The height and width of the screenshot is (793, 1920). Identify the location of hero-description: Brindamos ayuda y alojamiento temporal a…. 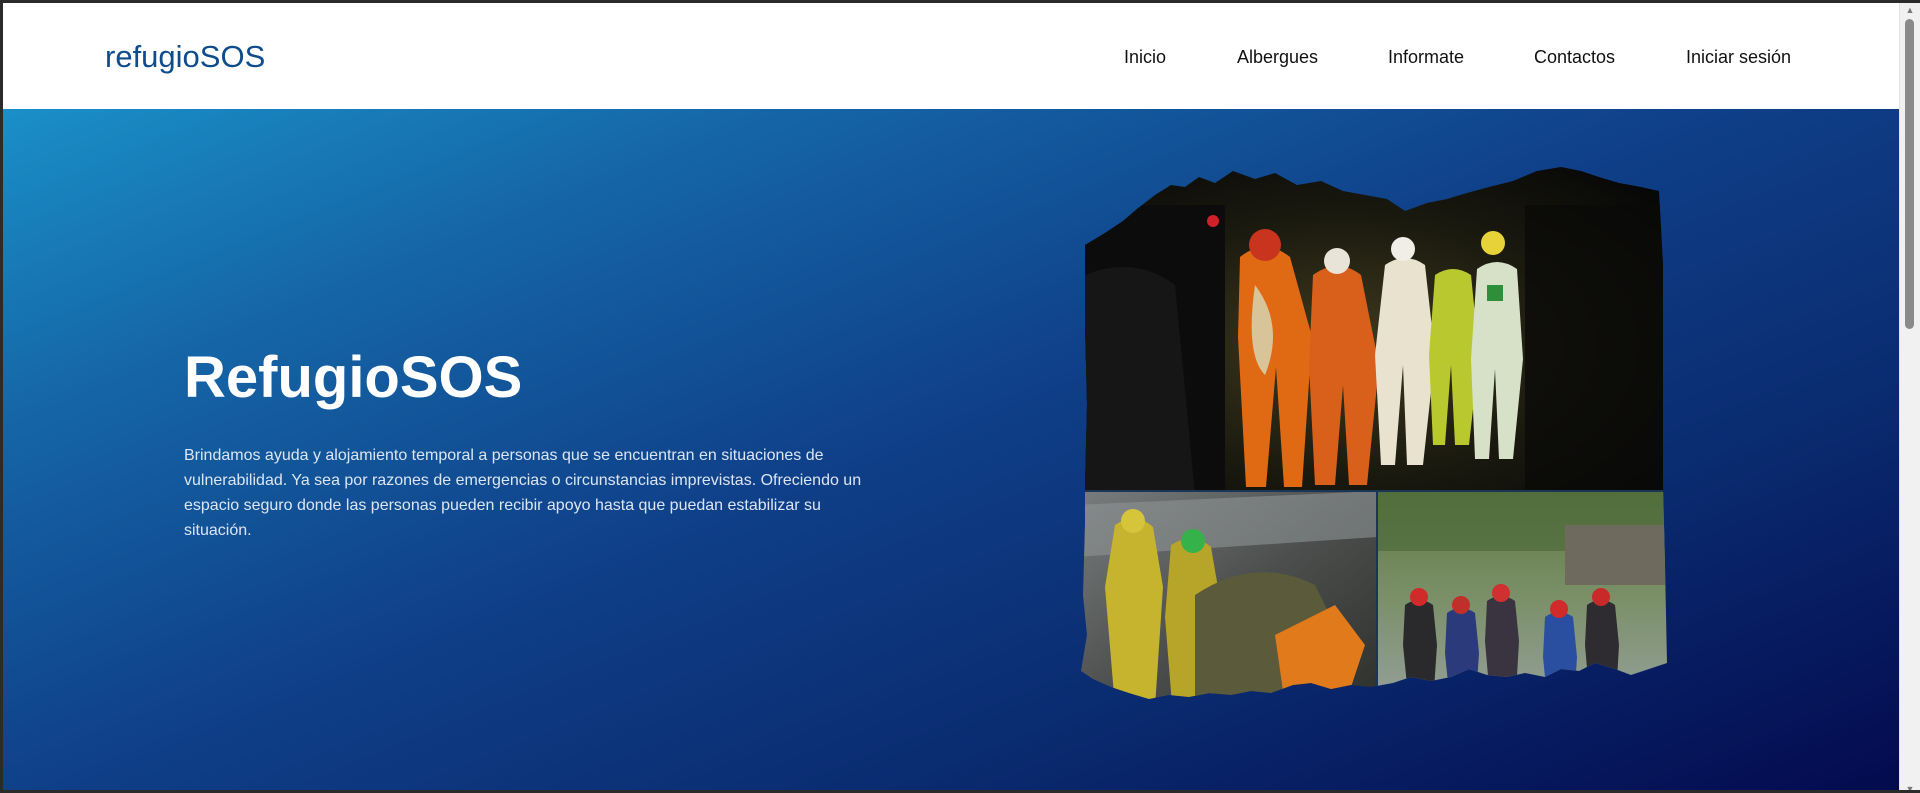
(523, 493).